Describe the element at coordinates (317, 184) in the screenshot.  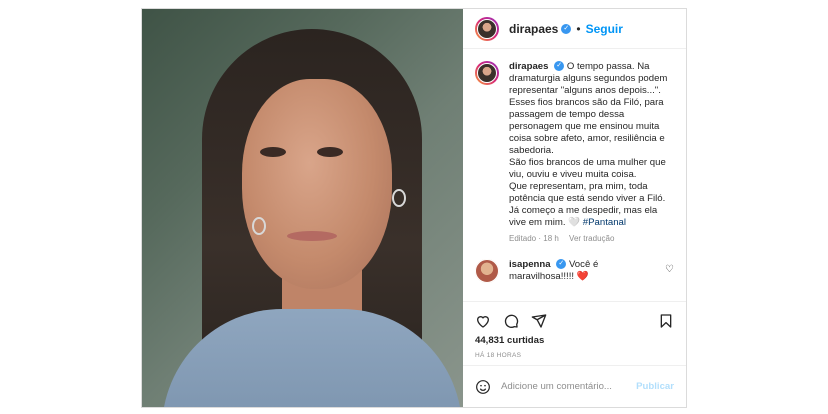
I see `photo-face` at that location.